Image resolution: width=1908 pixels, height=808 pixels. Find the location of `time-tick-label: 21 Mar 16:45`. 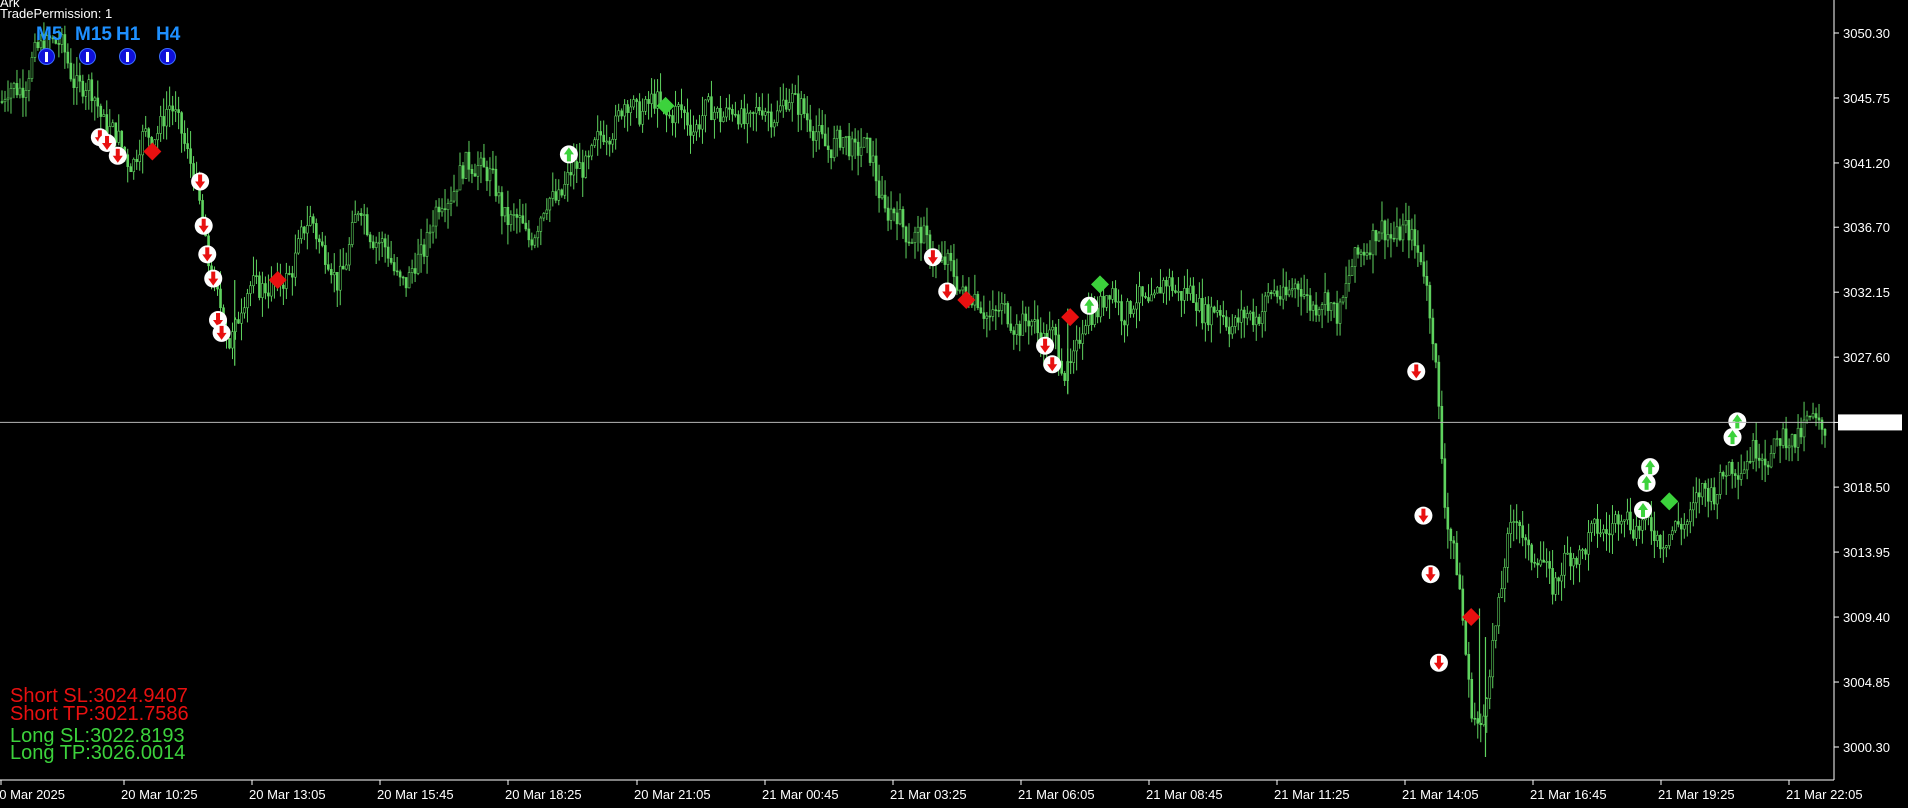

time-tick-label: 21 Mar 16:45 is located at coordinates (1568, 794).